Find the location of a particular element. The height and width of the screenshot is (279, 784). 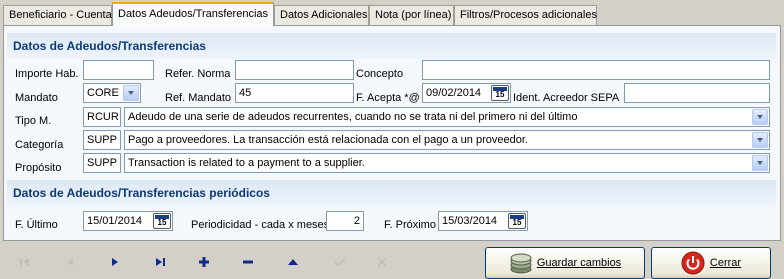

importe-hab-input is located at coordinates (118, 70).